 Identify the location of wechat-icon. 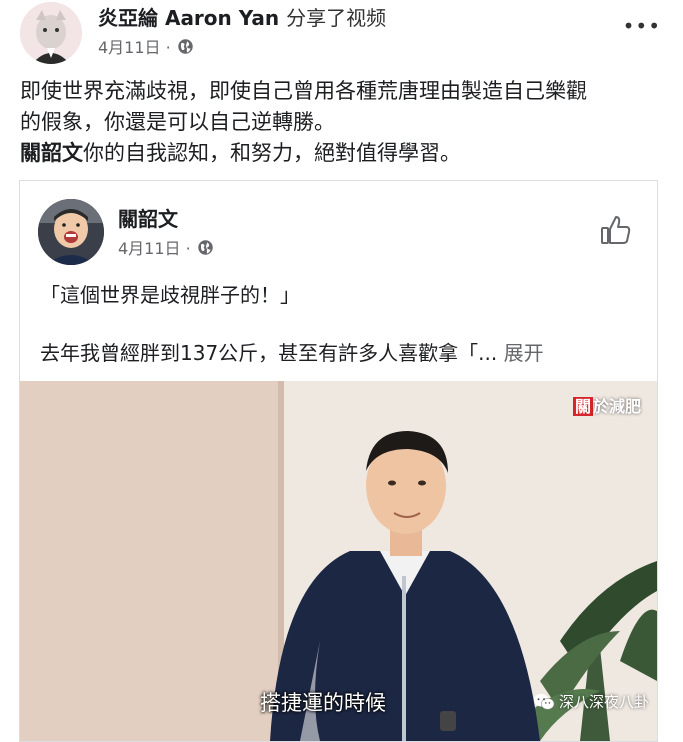
(544, 701).